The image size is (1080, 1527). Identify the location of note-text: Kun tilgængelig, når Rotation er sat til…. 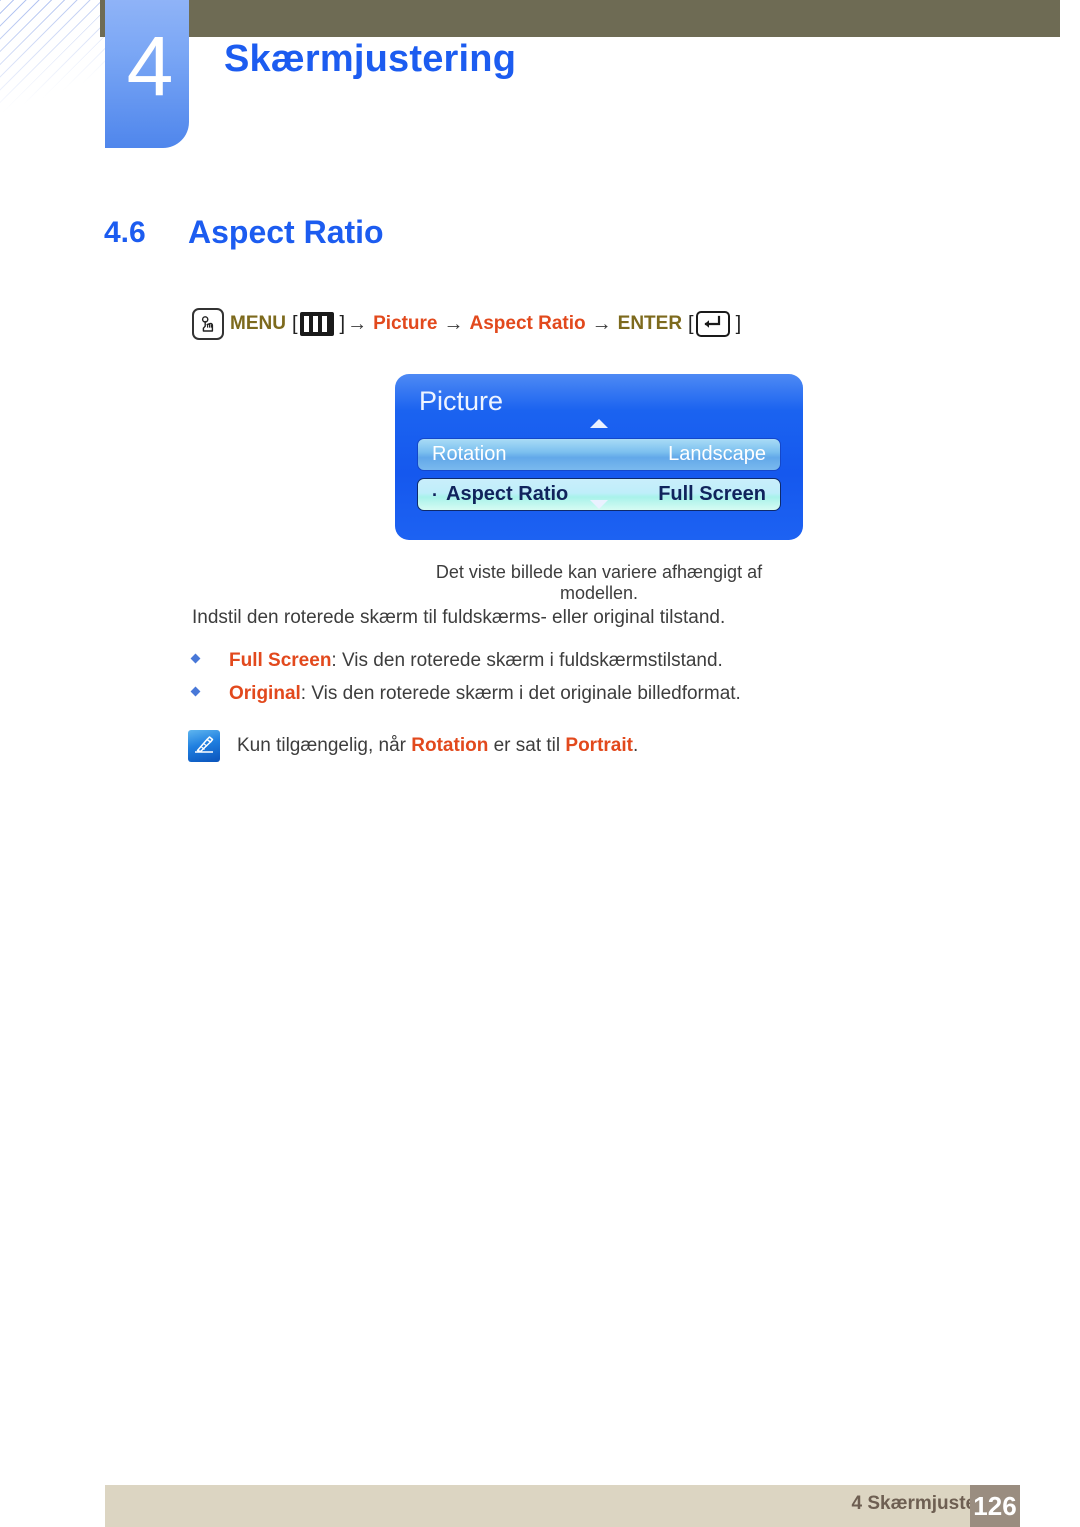
(437, 746).